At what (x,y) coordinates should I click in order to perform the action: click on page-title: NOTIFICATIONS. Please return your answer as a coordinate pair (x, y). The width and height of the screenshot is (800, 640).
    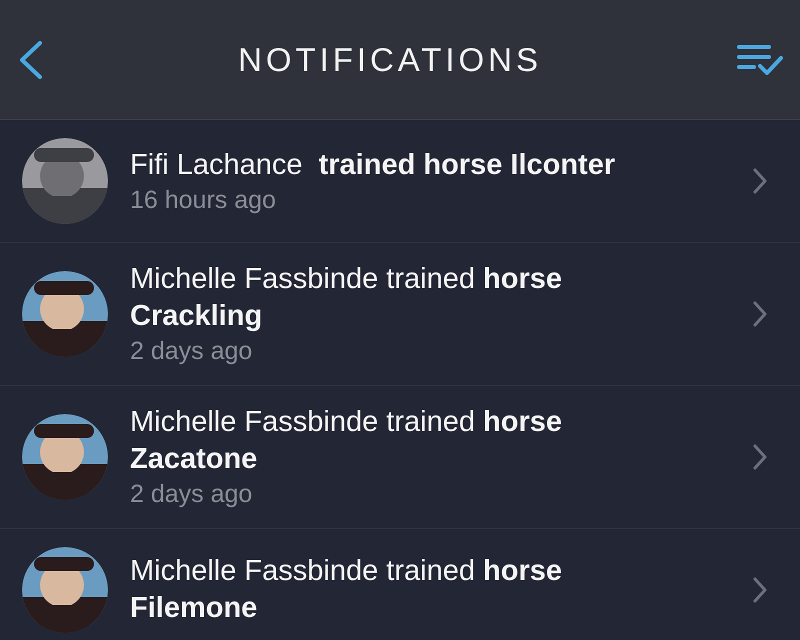
    Looking at the image, I should click on (390, 60).